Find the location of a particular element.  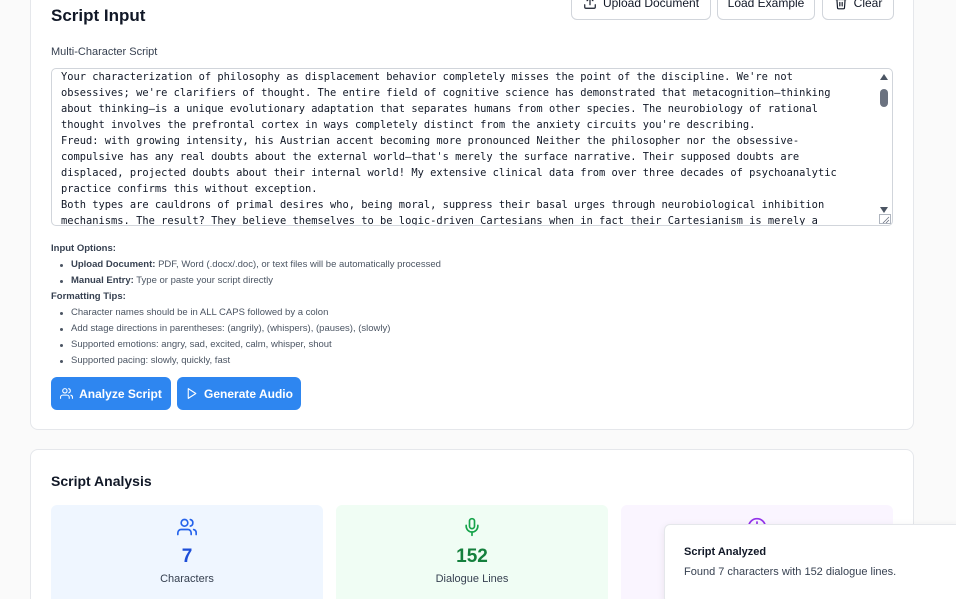

microphone-icon is located at coordinates (472, 527).